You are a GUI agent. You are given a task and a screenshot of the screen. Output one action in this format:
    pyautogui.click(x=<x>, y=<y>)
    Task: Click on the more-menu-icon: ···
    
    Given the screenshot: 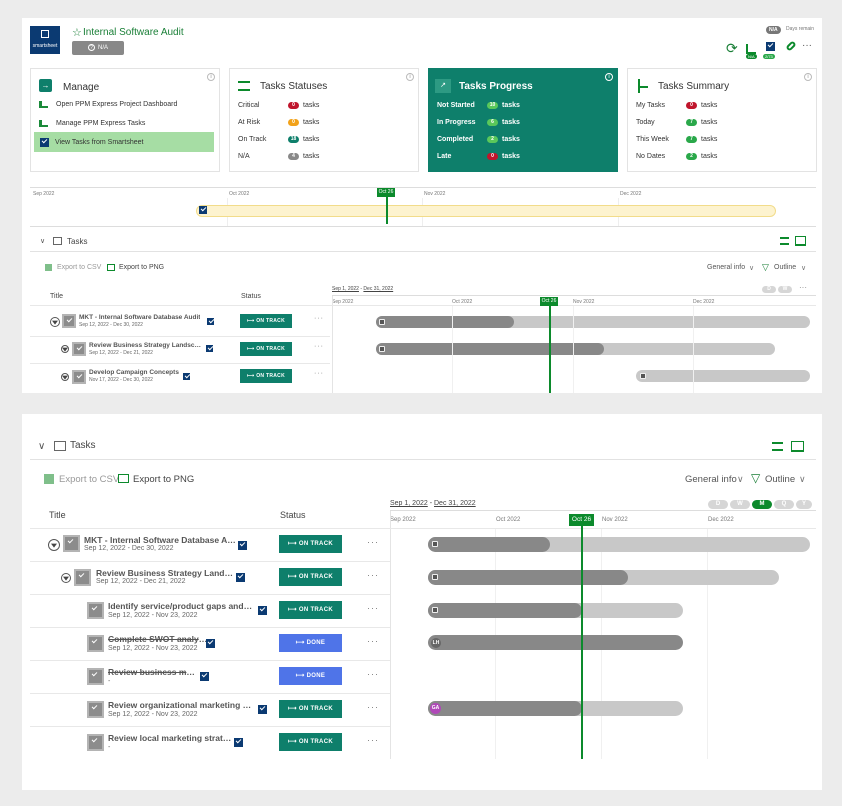 What is the action you would take?
    pyautogui.click(x=807, y=45)
    